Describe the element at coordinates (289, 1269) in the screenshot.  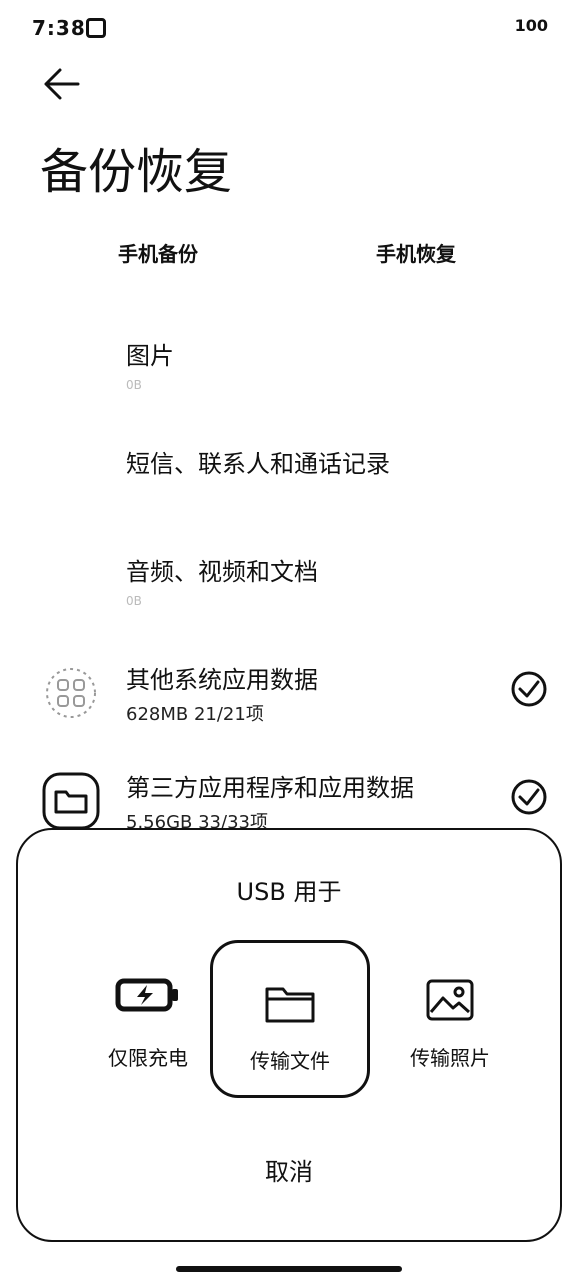
I see `home-indicator` at that location.